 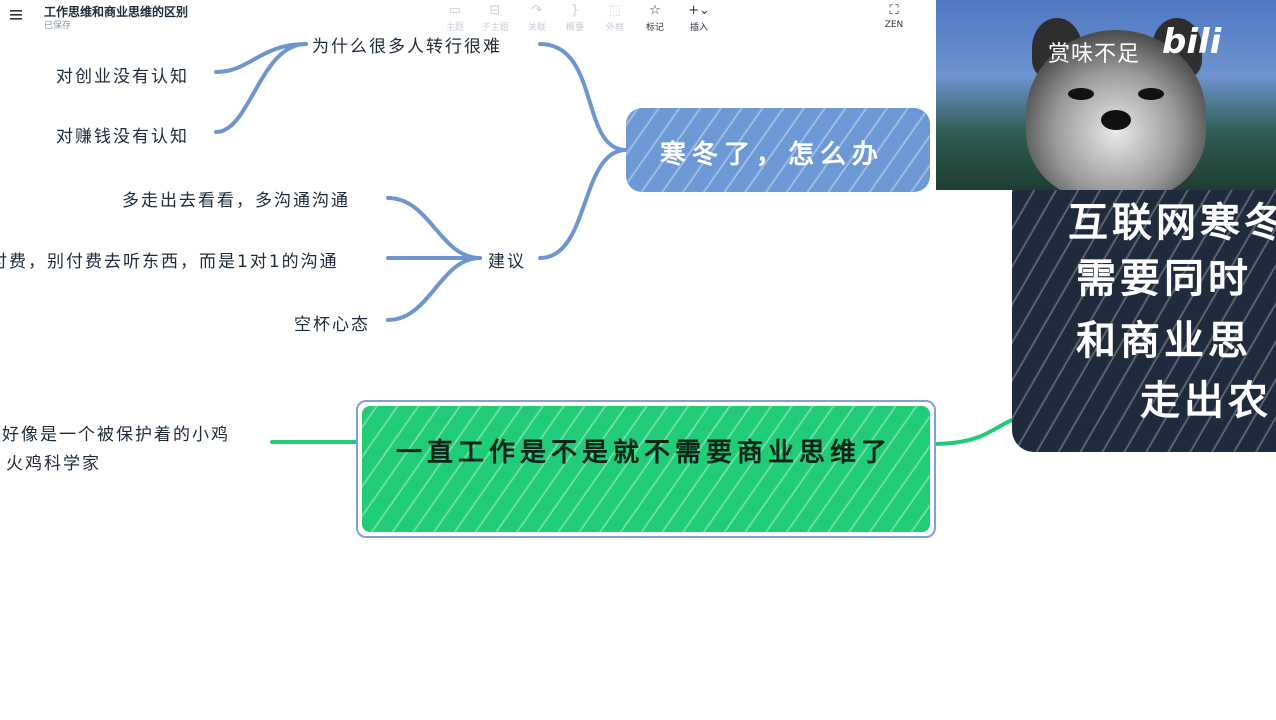 I want to click on card-line-3: 和商业思, so click(x=1164, y=341).